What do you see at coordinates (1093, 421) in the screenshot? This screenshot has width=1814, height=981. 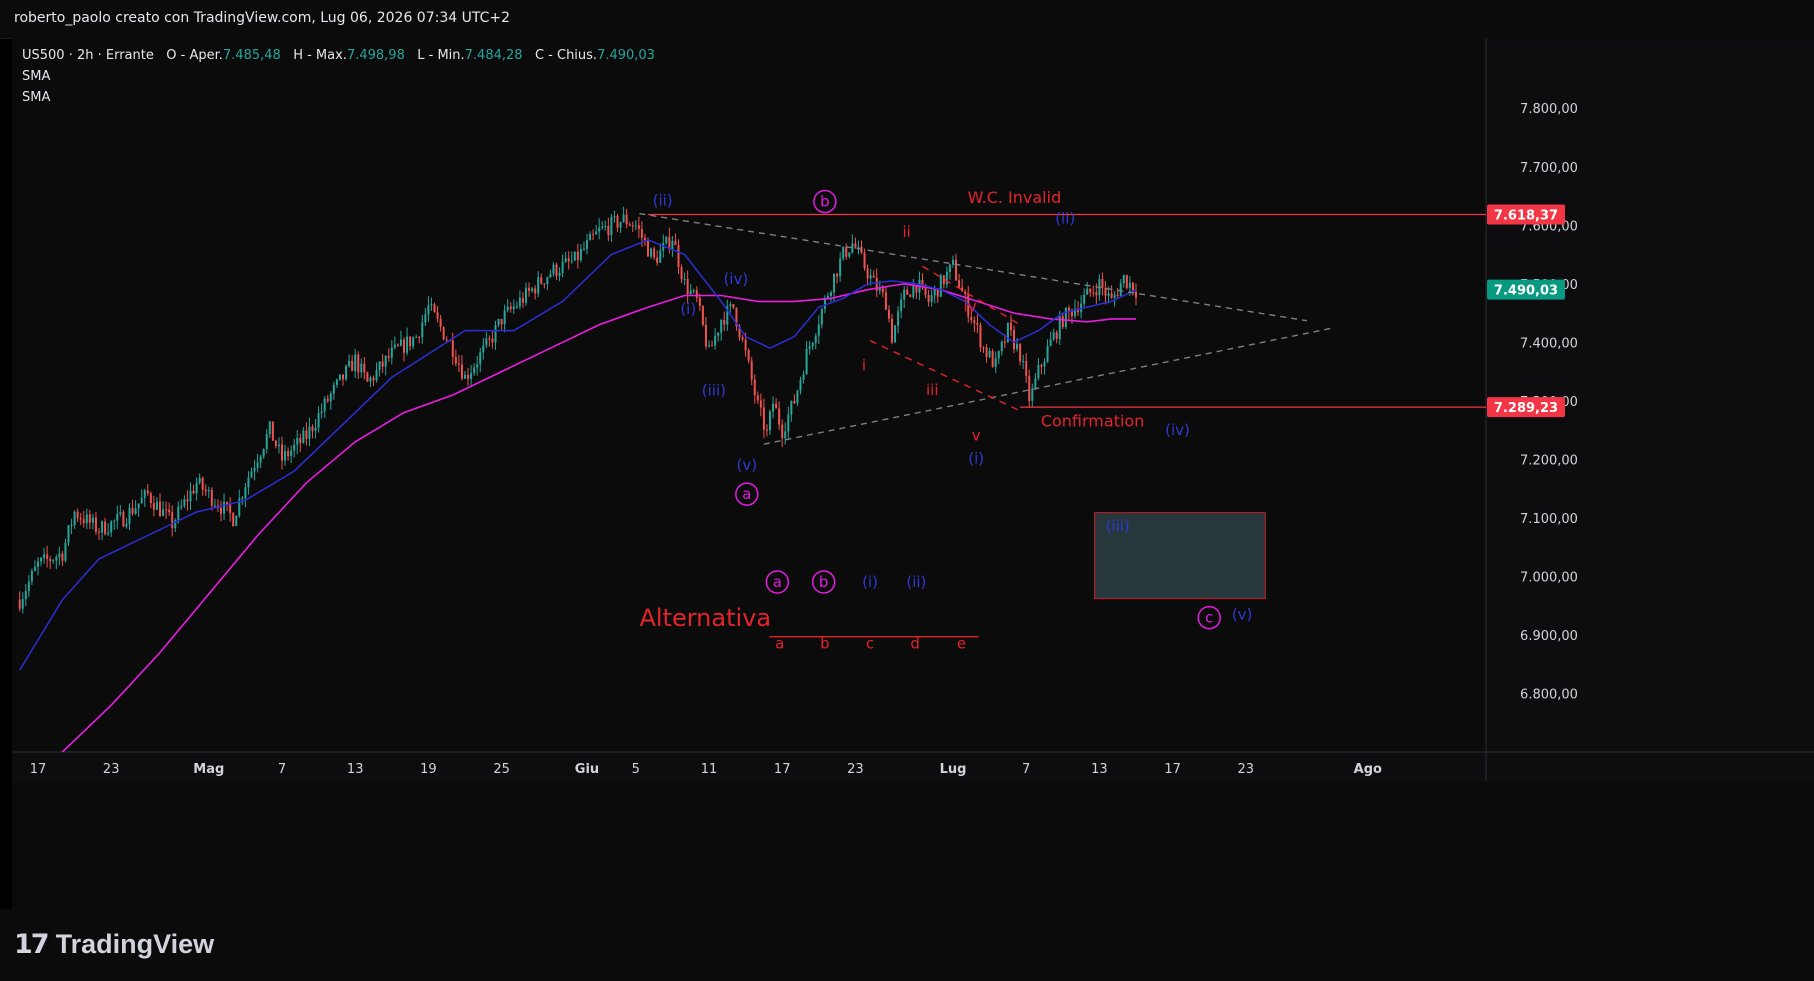 I see `wave-label: Confirmation` at bounding box center [1093, 421].